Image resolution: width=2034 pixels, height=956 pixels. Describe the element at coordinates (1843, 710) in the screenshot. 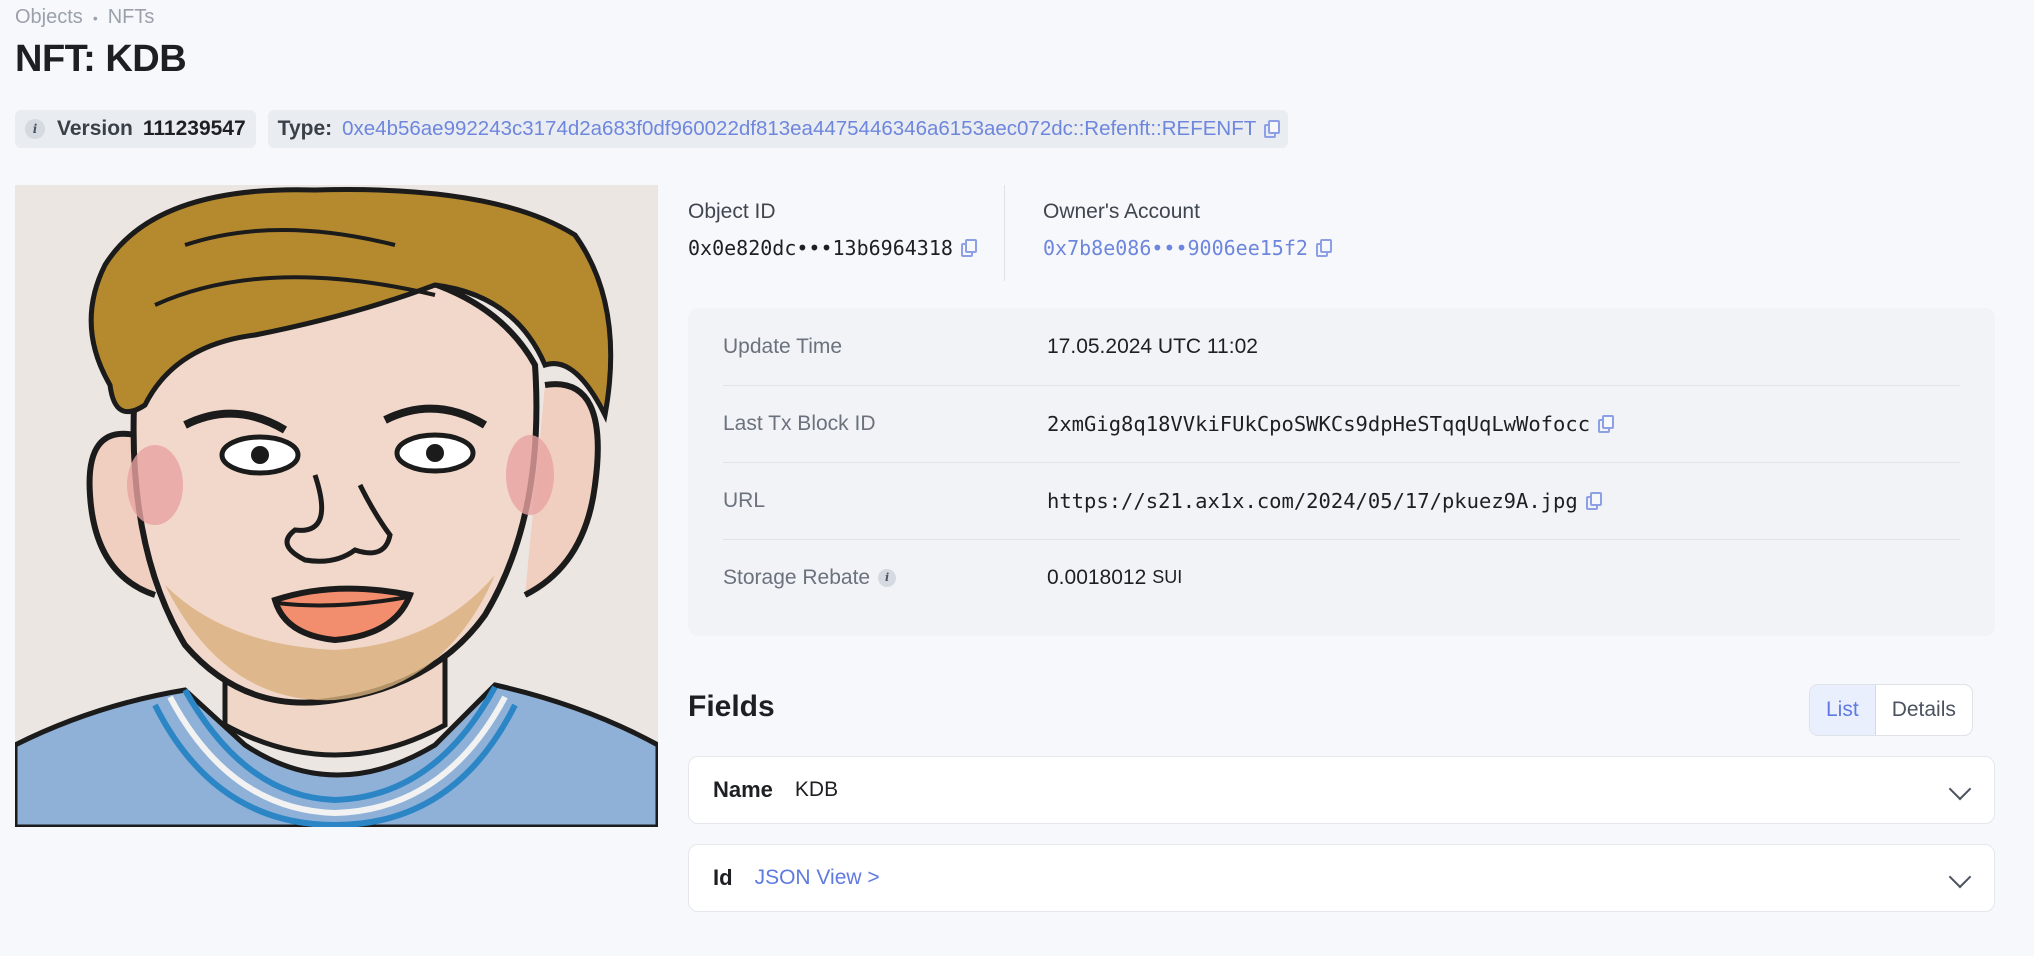

I see `tab-list: List` at that location.